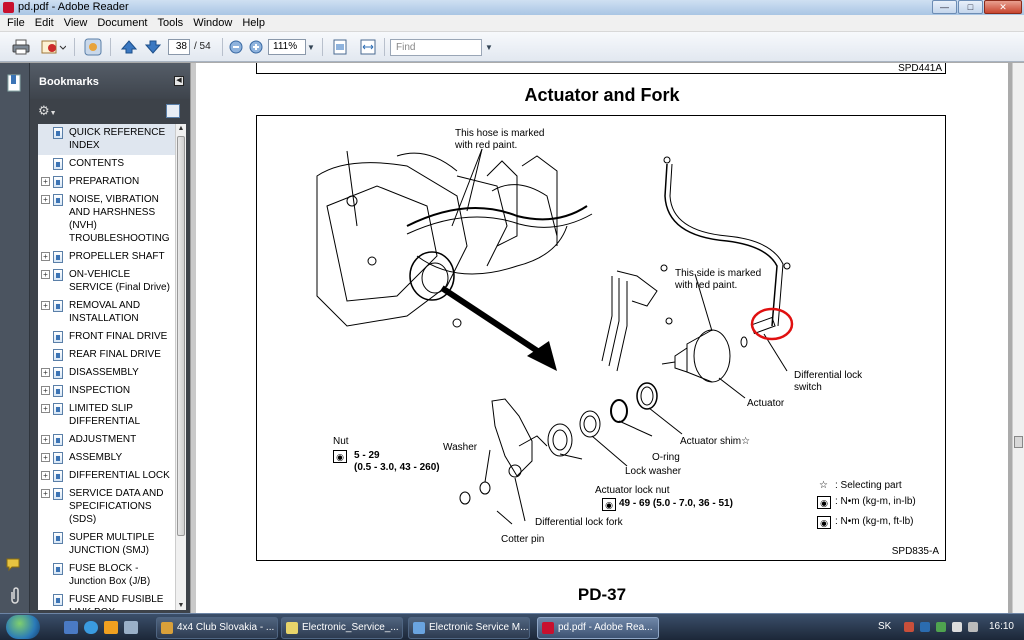 This screenshot has width=1024, height=640. Describe the element at coordinates (256, 47) in the screenshot. I see `zoom-in-icon` at that location.